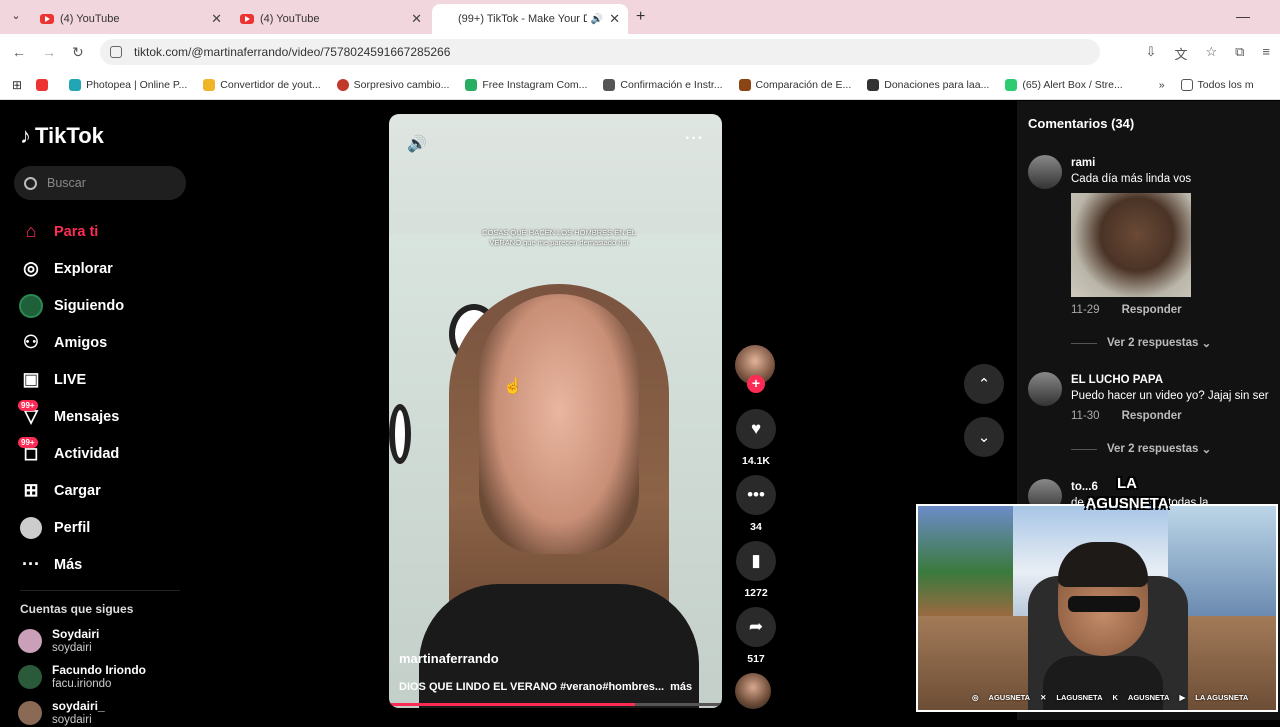  I want to click on following-avatar-icon, so click(31, 305).